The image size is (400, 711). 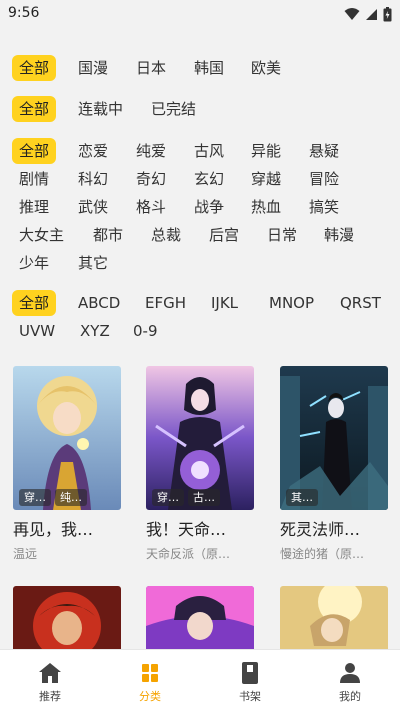 What do you see at coordinates (200, 14) in the screenshot?
I see `status-bar: 9:56` at bounding box center [200, 14].